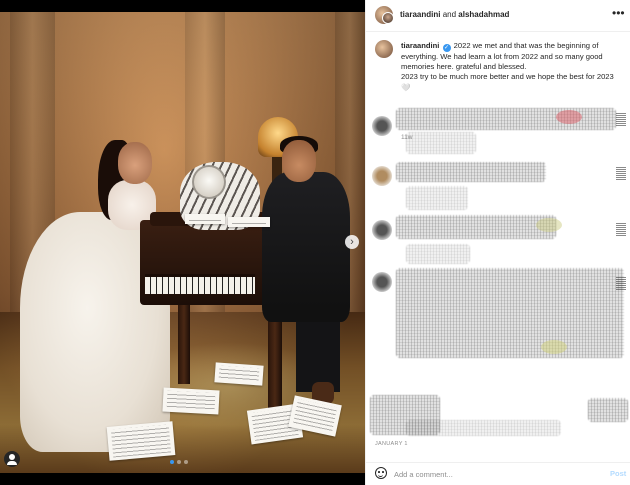 Image resolution: width=630 pixels, height=485 pixels. What do you see at coordinates (384, 49) in the screenshot?
I see `avatar` at bounding box center [384, 49].